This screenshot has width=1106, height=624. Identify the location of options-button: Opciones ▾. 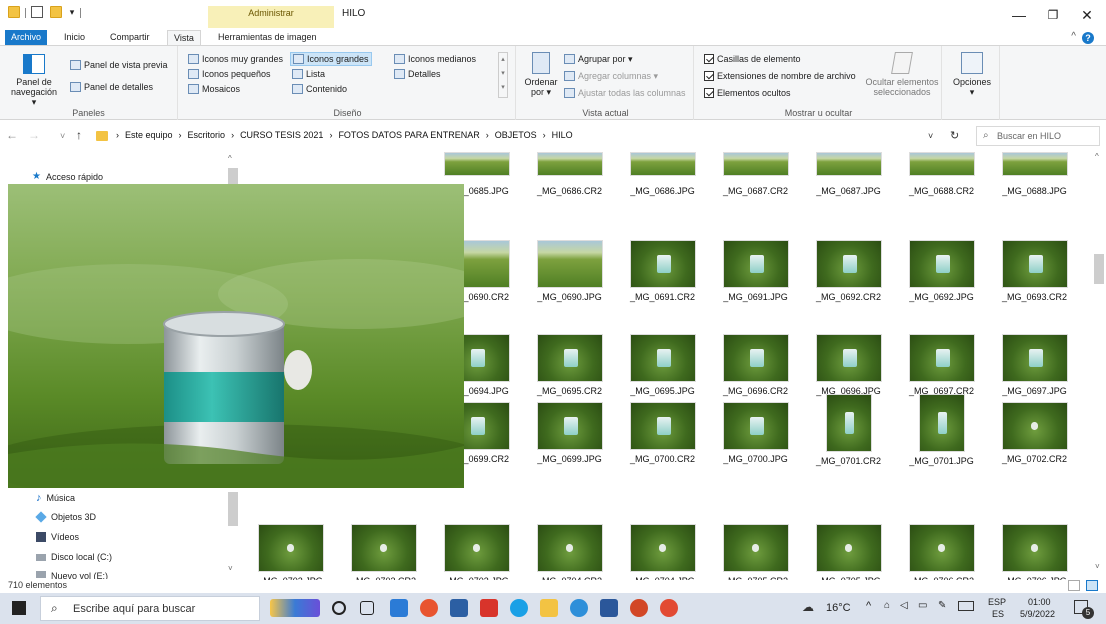
(972, 74).